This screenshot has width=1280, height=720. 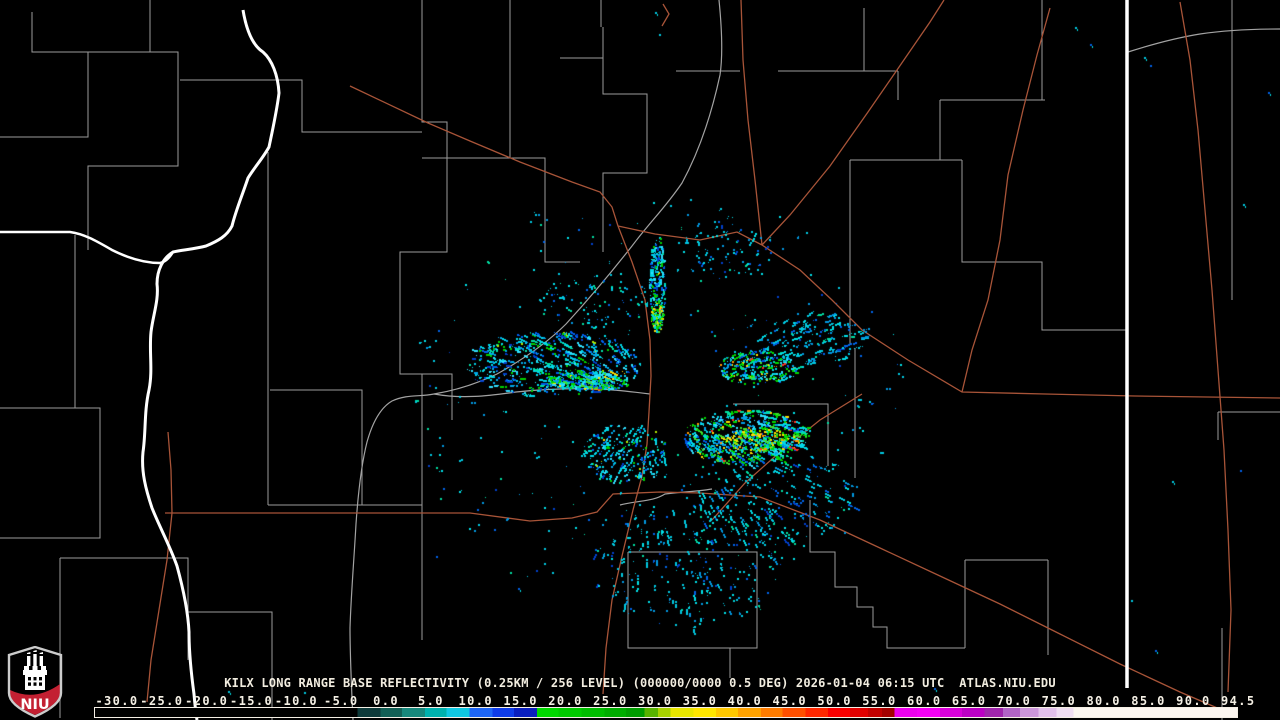 I want to click on scale-label: 94.5, so click(x=1238, y=701).